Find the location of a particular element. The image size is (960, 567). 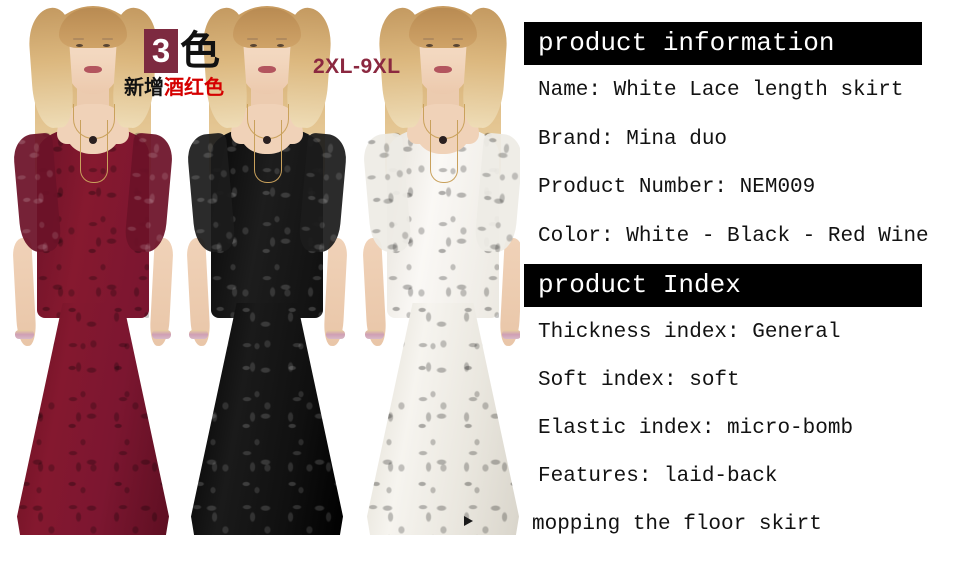

info-line-color: Color: White - Black - Red Wine is located at coordinates (733, 236).